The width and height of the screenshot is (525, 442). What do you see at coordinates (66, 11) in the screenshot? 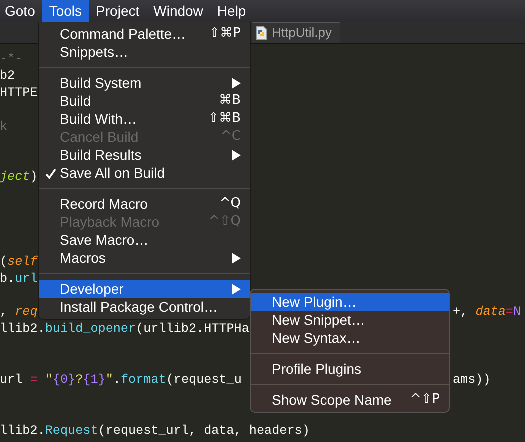
I see `menu-bar-item: Tools` at bounding box center [66, 11].